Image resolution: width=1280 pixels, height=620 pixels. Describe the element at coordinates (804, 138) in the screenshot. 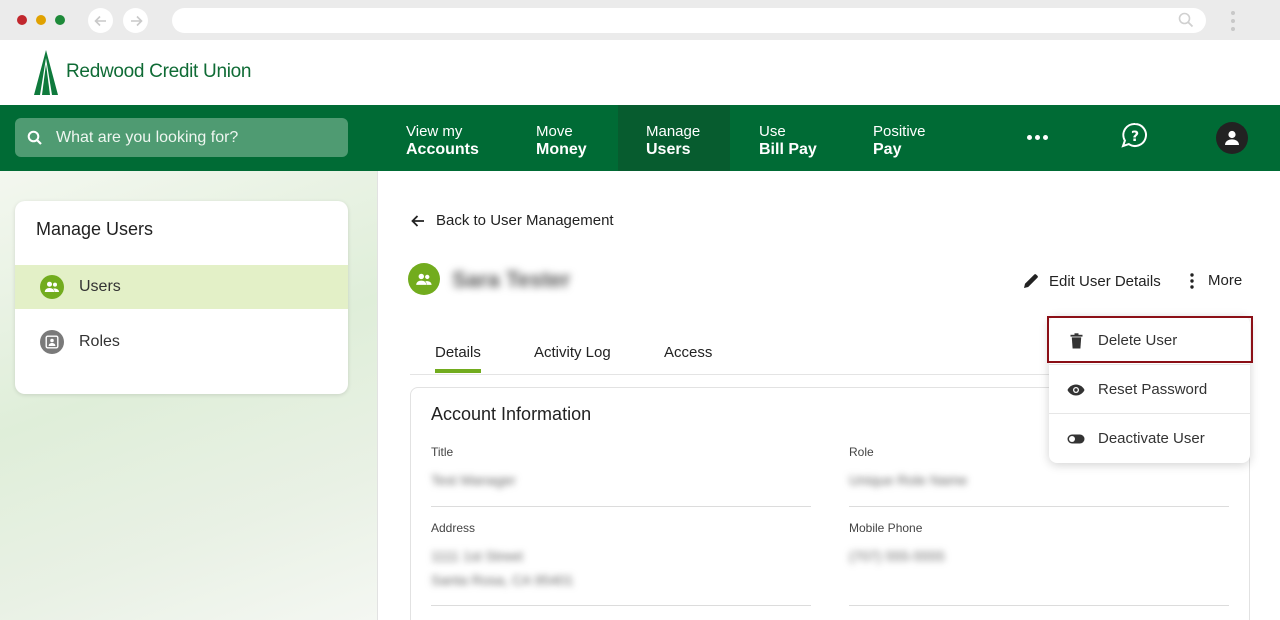

I see `nav-bill-pay: Use Bill Pay` at that location.